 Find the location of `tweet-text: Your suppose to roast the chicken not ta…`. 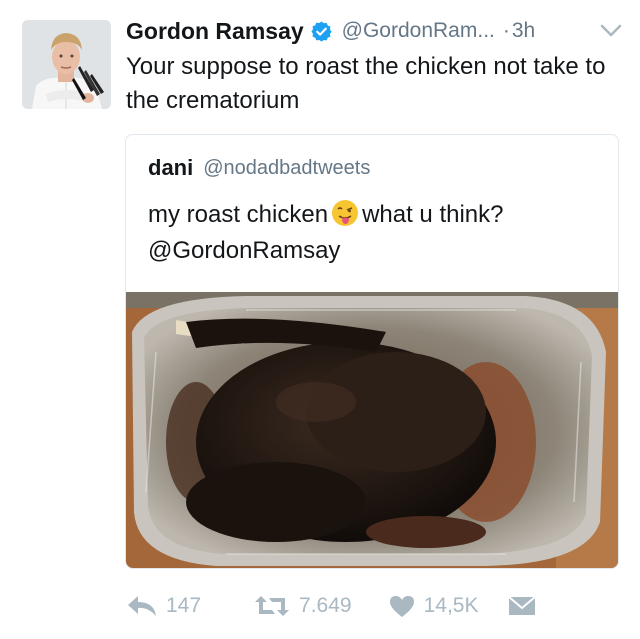

tweet-text: Your suppose to roast the chicken not ta… is located at coordinates (366, 83).